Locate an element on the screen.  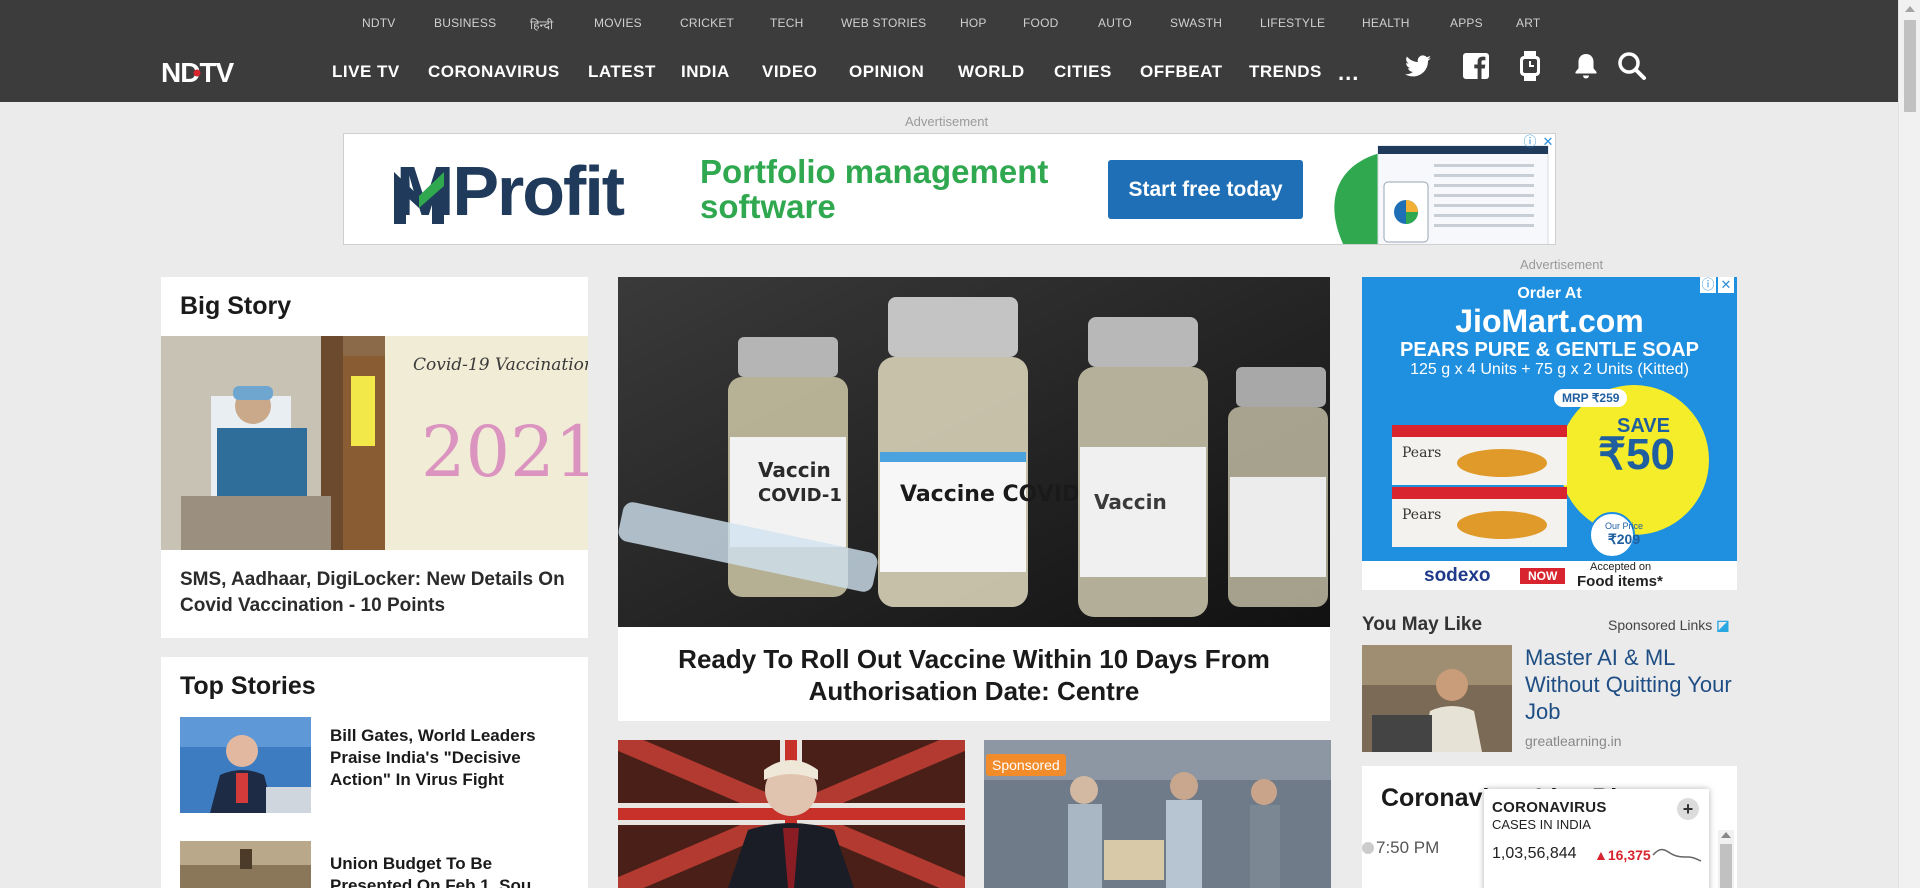
sponsored-links-label: Sponsored Links is located at coordinates (1660, 625).